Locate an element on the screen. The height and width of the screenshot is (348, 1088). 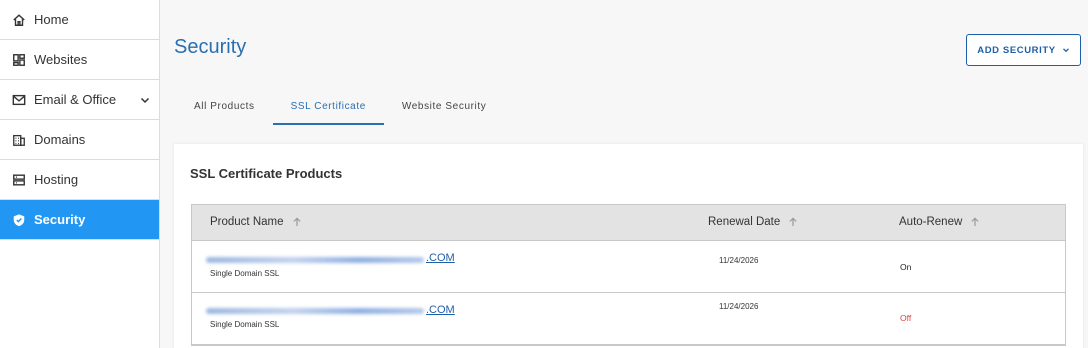
sidebar-item-home: Home is located at coordinates (79, 20).